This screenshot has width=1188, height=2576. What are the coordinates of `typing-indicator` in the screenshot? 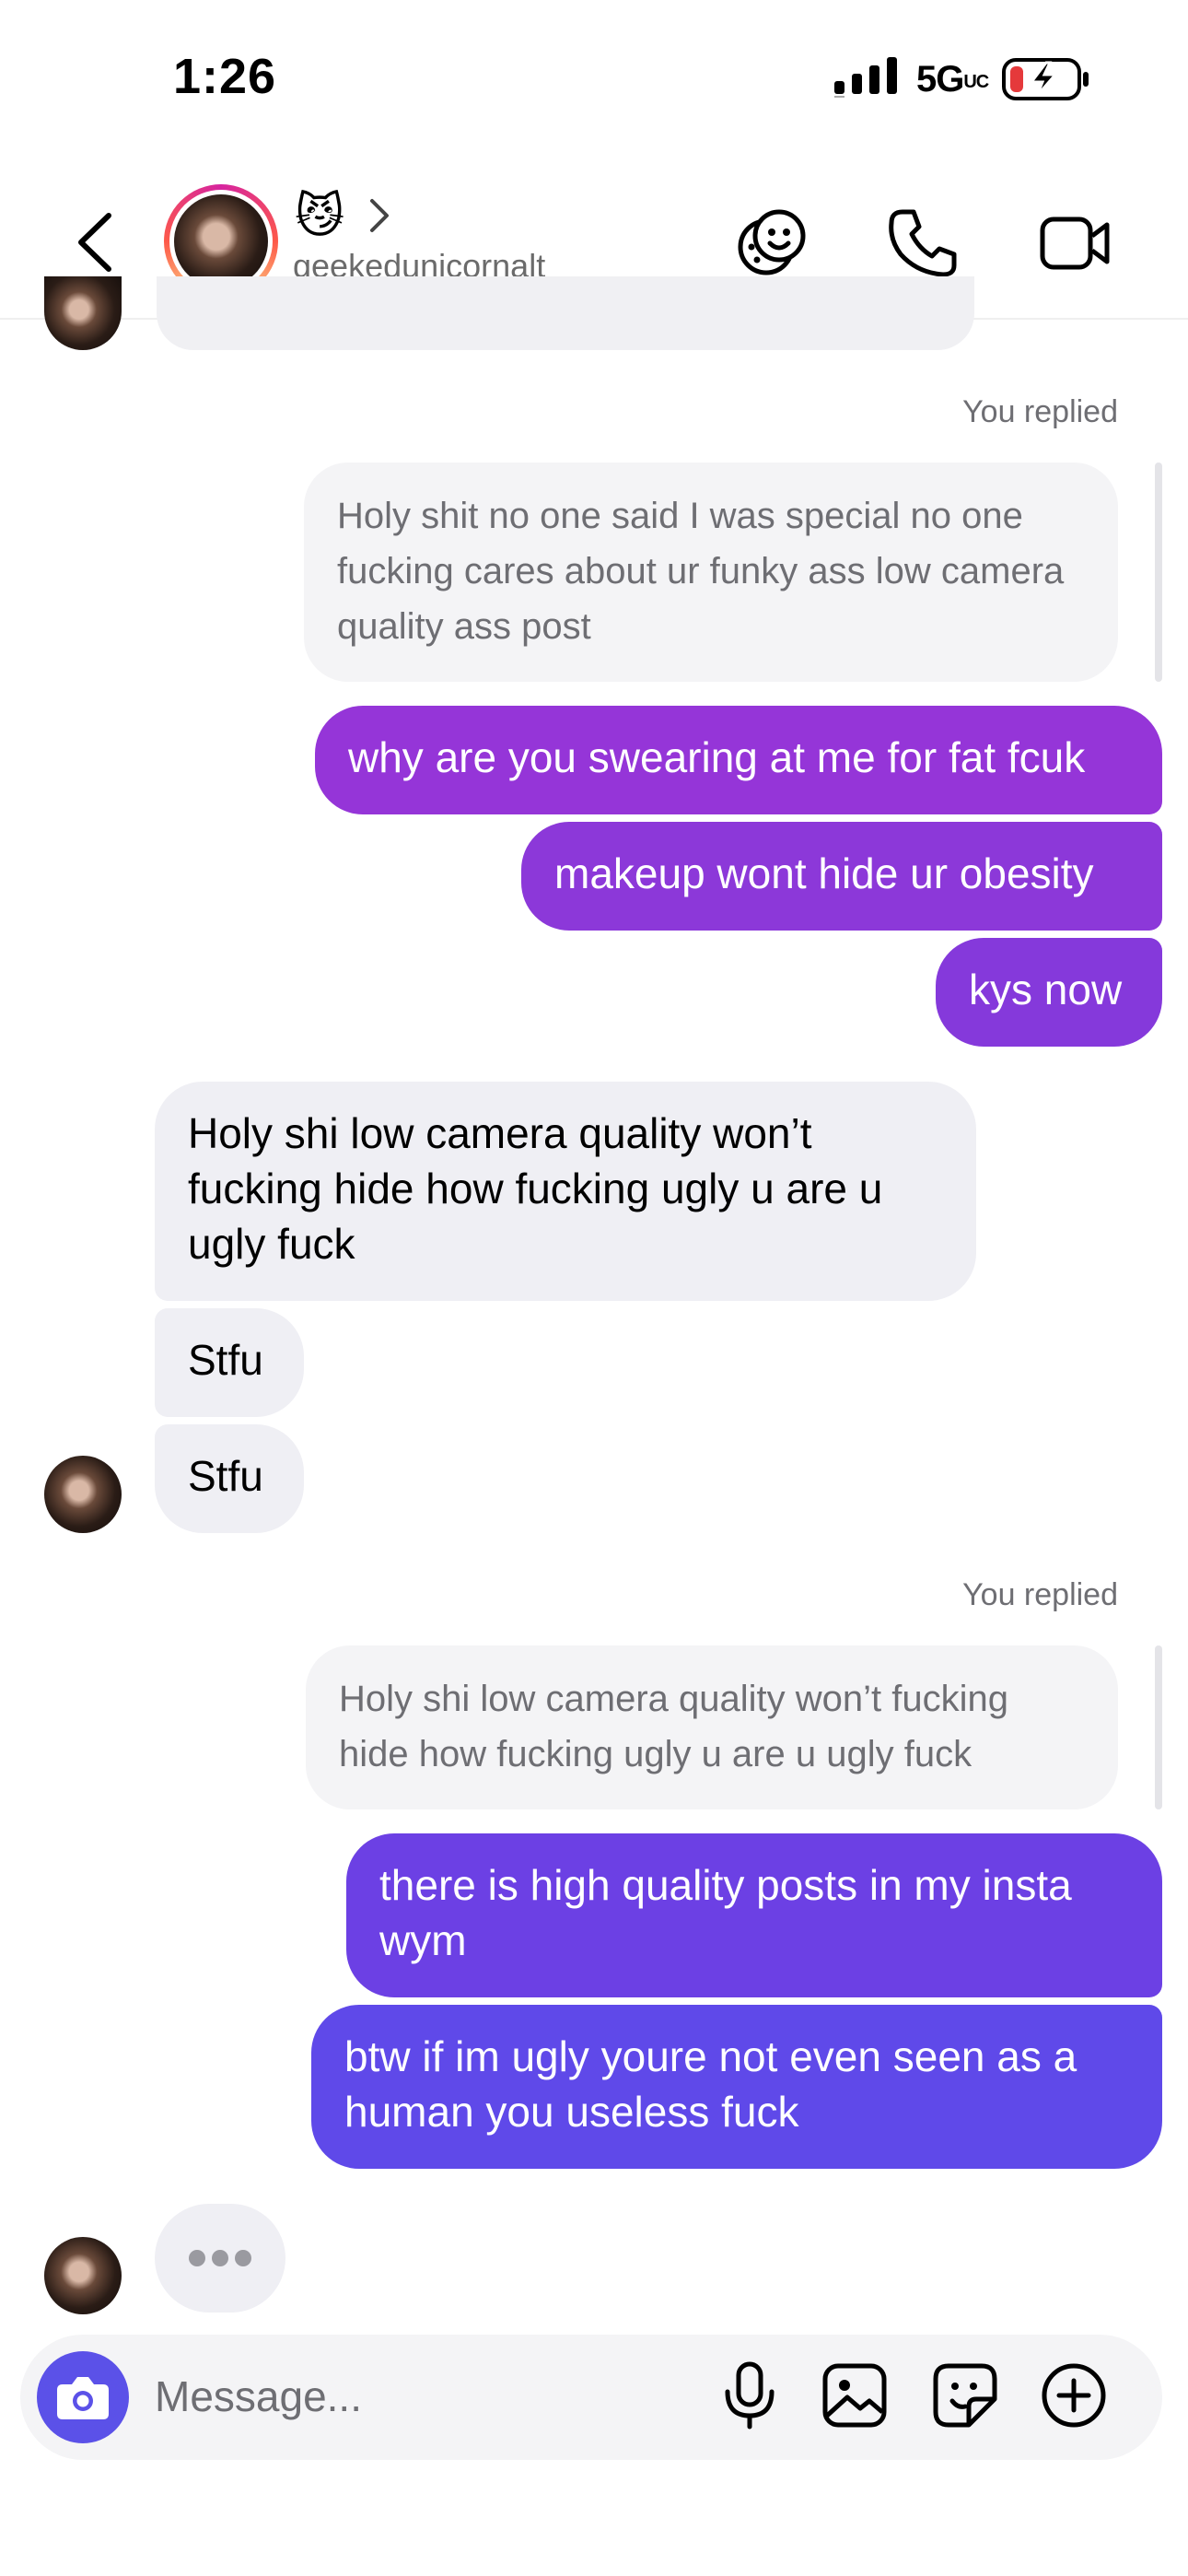 It's located at (220, 2258).